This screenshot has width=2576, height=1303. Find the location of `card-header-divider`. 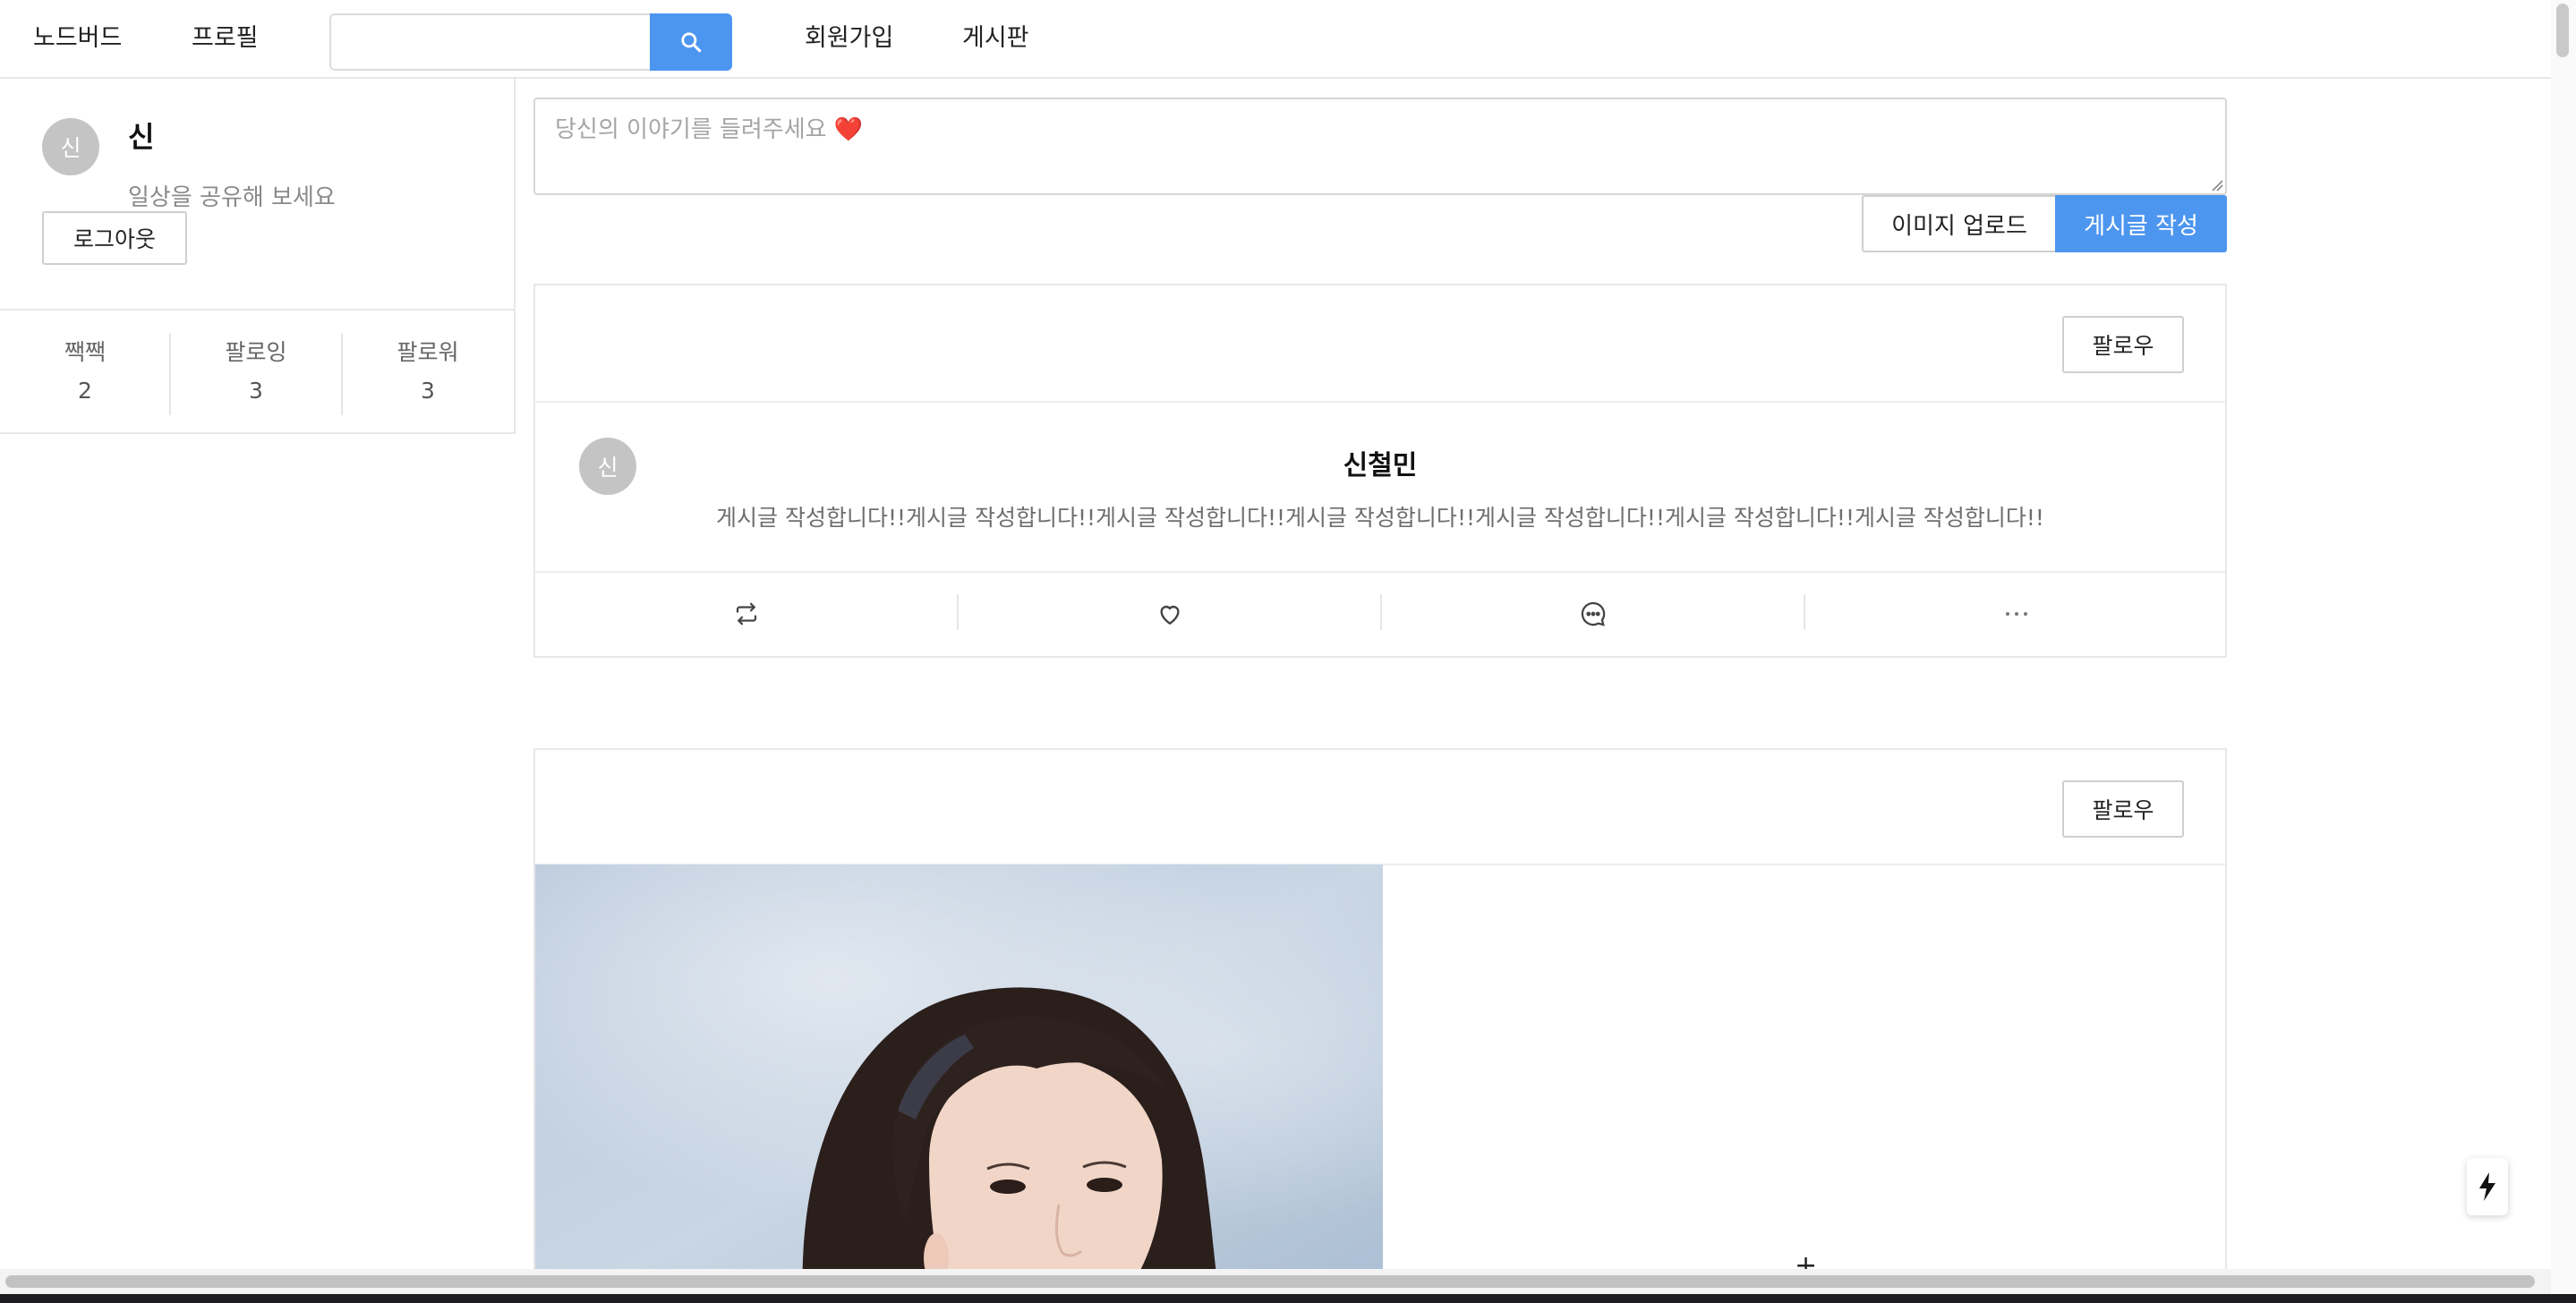

card-header-divider is located at coordinates (1380, 402).